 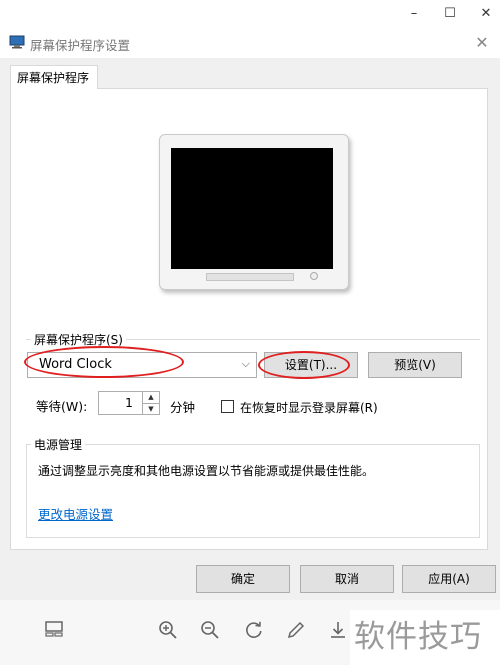 What do you see at coordinates (415, 365) in the screenshot?
I see `preview-button: 预览(V)` at bounding box center [415, 365].